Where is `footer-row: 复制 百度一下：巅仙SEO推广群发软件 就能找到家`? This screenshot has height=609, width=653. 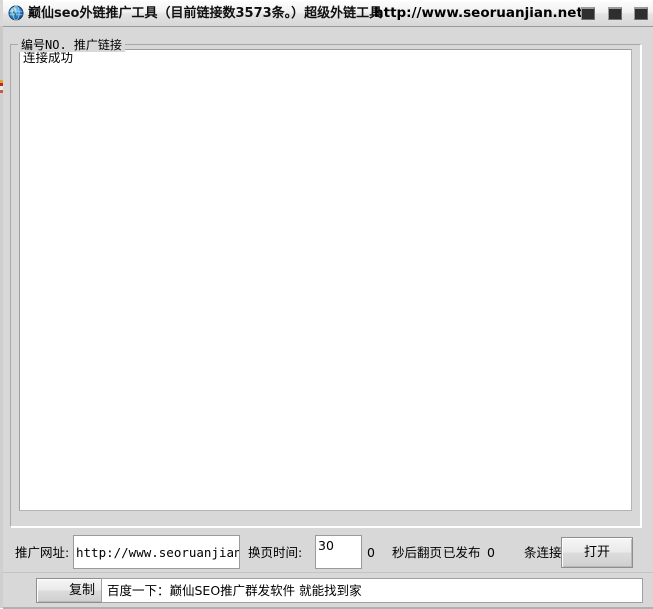
footer-row: 复制 百度一下：巅仙SEO推广群发软件 就能找到家 is located at coordinates (328, 590).